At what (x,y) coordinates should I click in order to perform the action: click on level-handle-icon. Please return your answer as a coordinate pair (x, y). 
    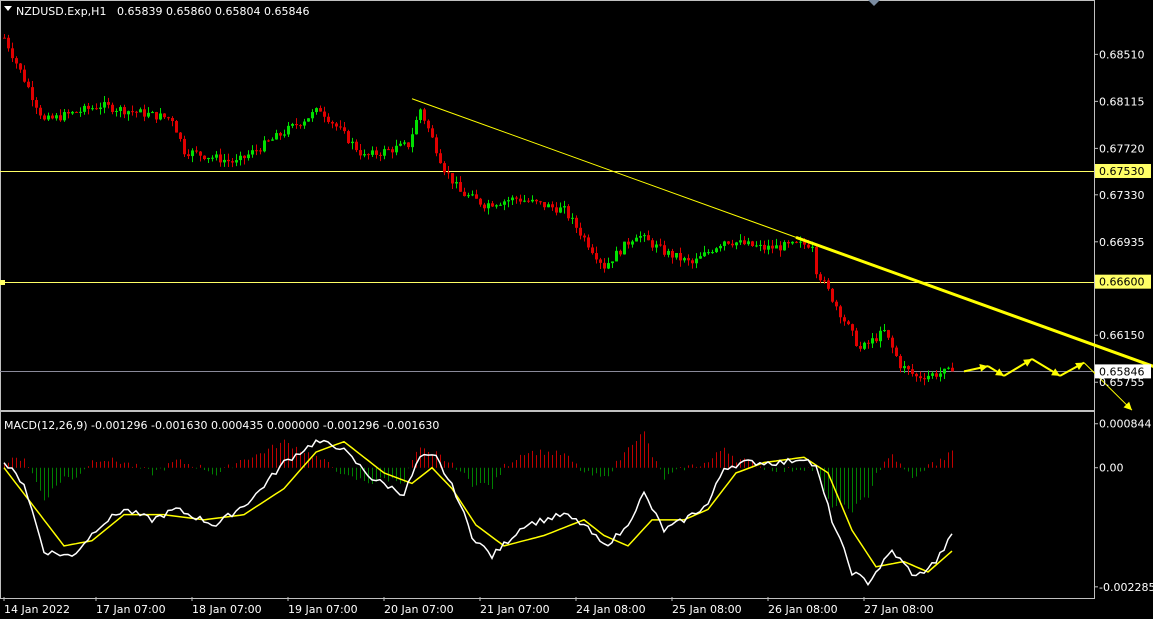
    Looking at the image, I should click on (2, 282).